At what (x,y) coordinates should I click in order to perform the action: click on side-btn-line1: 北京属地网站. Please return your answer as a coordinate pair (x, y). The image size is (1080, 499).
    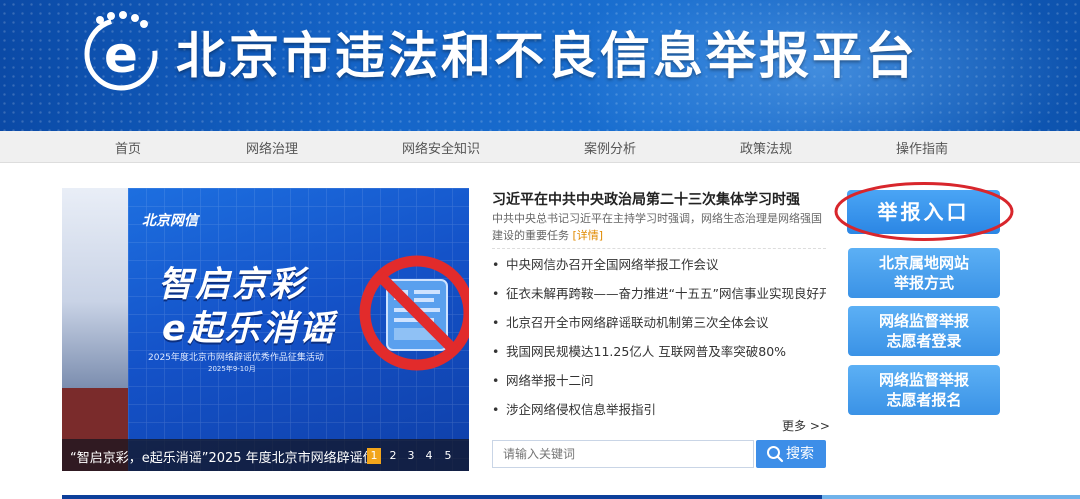
    Looking at the image, I should click on (923, 263).